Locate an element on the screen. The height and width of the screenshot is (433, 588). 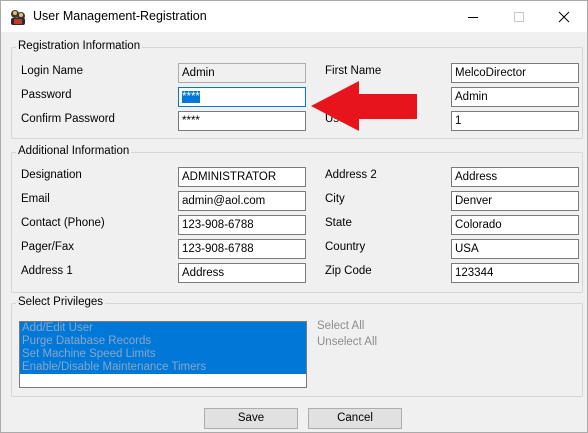
list-item: Set Machine Speed Limits is located at coordinates (163, 354).